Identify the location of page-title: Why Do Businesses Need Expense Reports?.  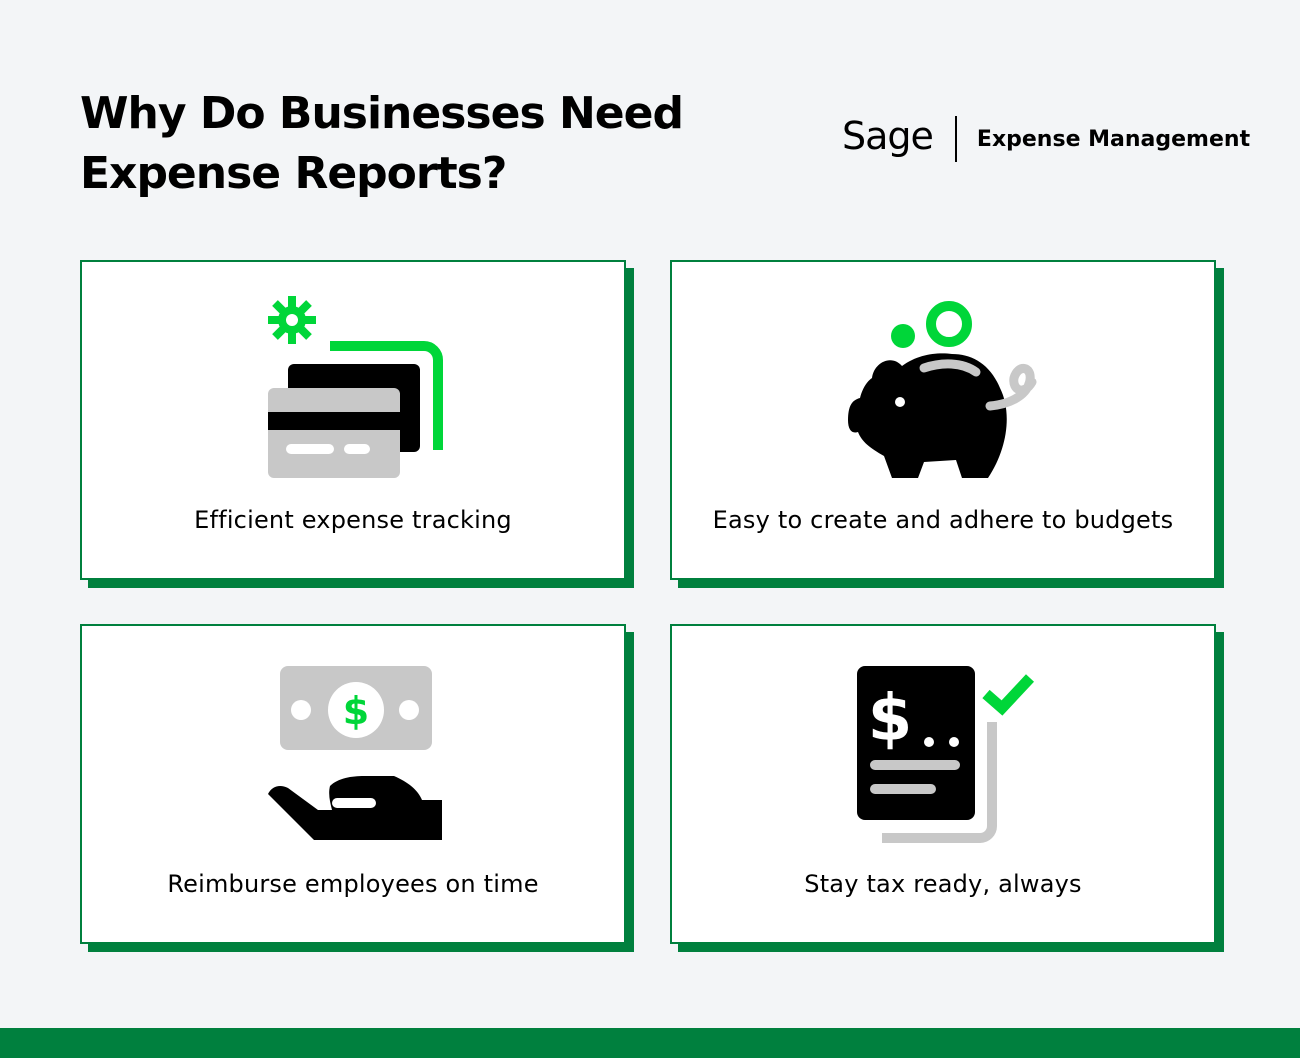
(382, 144).